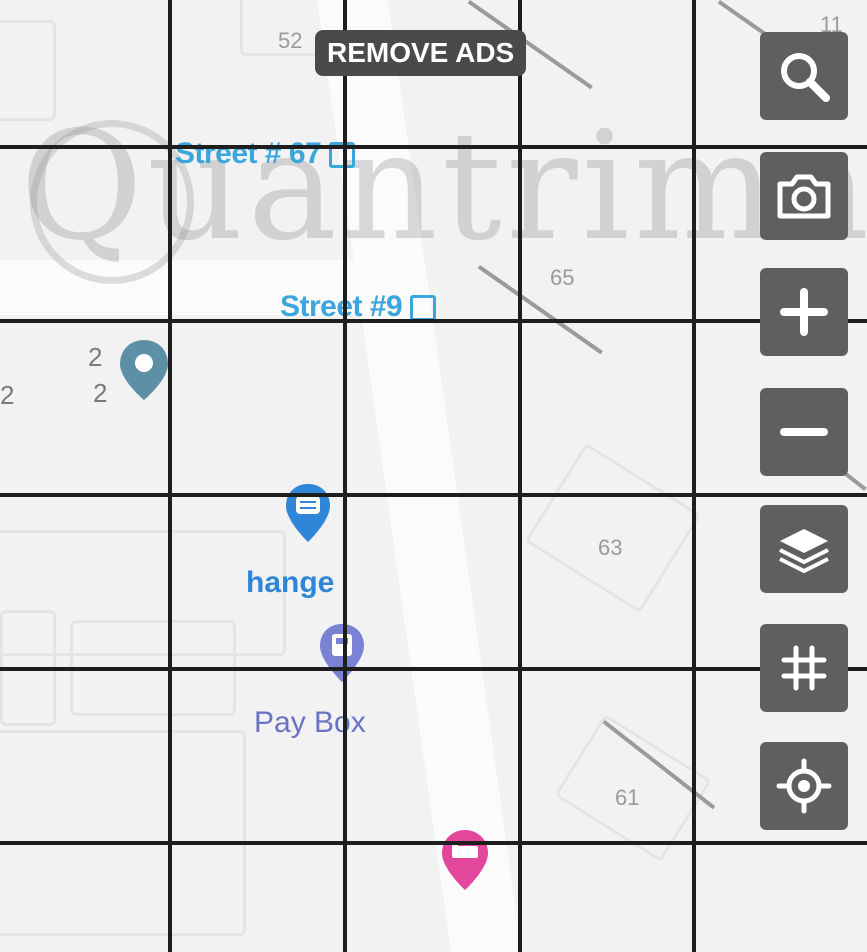 The width and height of the screenshot is (867, 952). Describe the element at coordinates (144, 370) in the screenshot. I see `location-icon` at that location.